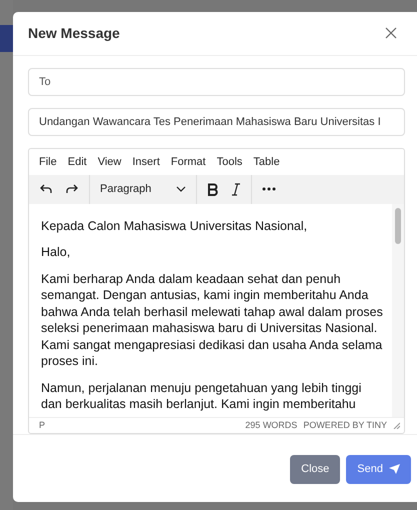 The image size is (417, 510). Describe the element at coordinates (271, 425) in the screenshot. I see `word-count: 295 WORDS` at that location.